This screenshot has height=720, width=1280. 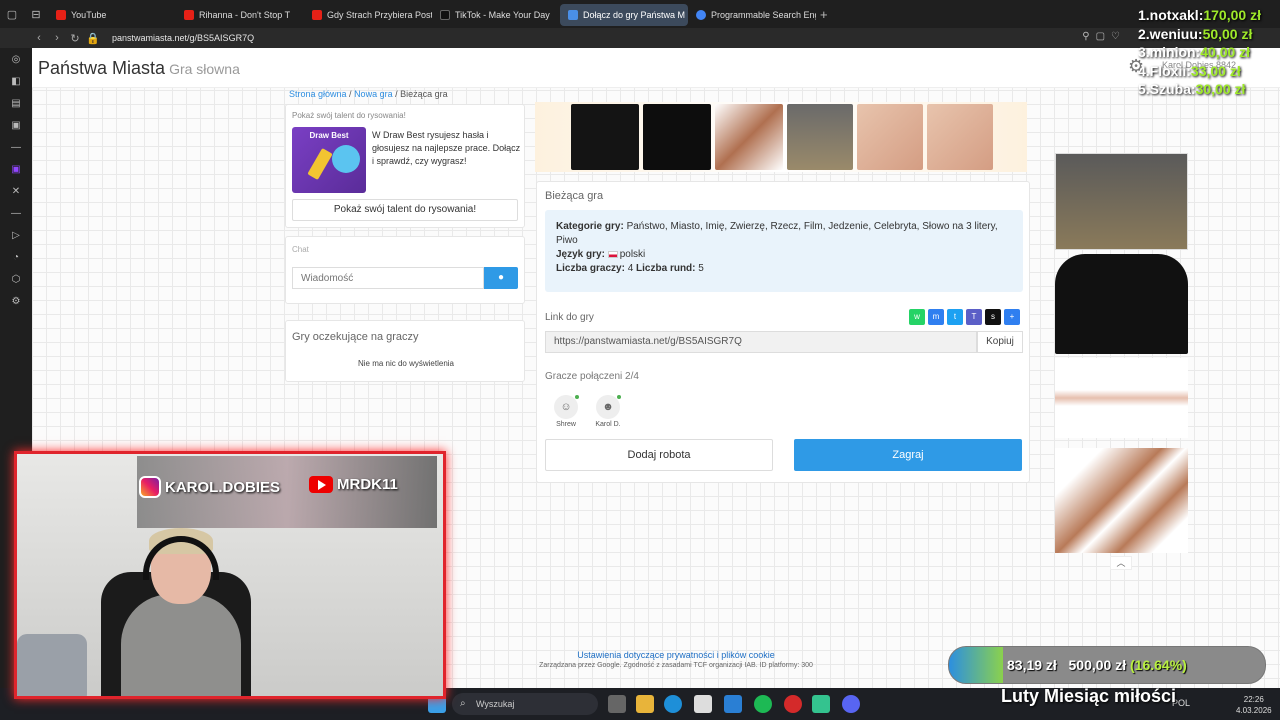 I want to click on gamepad-icon: ▤, so click(x=16, y=103).